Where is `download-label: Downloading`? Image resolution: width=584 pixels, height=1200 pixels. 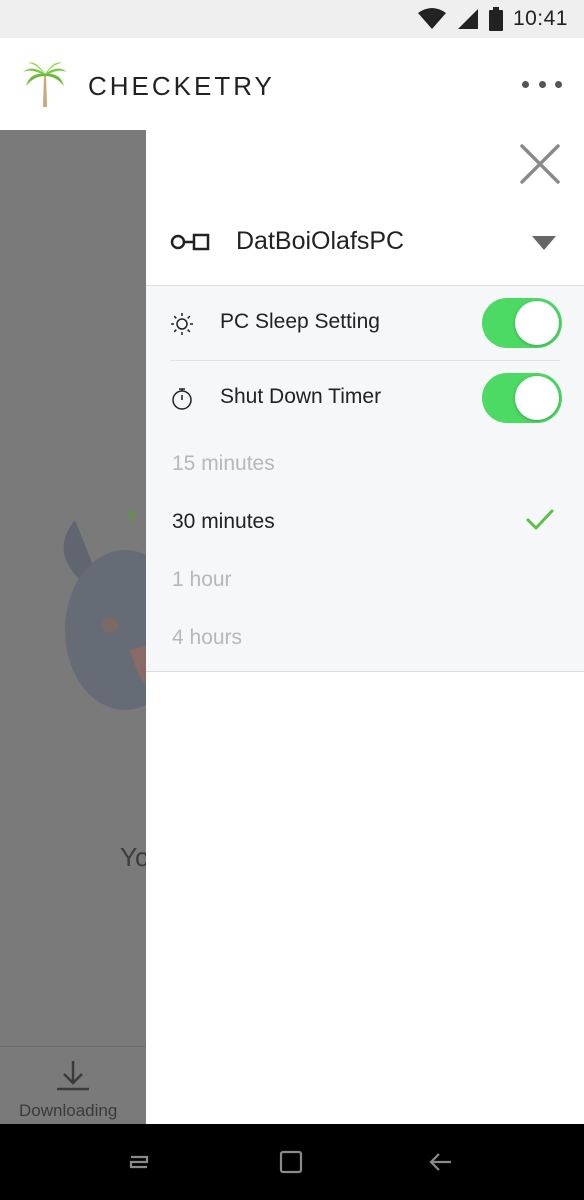 download-label: Downloading is located at coordinates (68, 1110).